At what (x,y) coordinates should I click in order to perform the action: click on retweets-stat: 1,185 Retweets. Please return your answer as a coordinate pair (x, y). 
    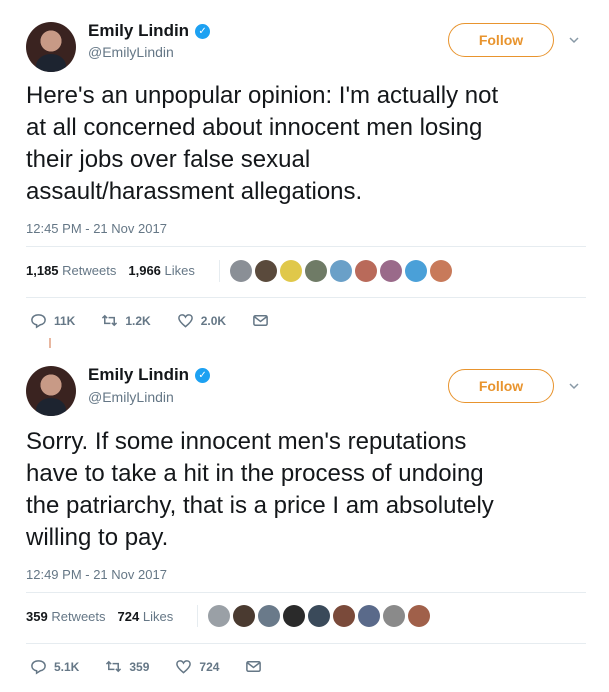
    Looking at the image, I should click on (71, 270).